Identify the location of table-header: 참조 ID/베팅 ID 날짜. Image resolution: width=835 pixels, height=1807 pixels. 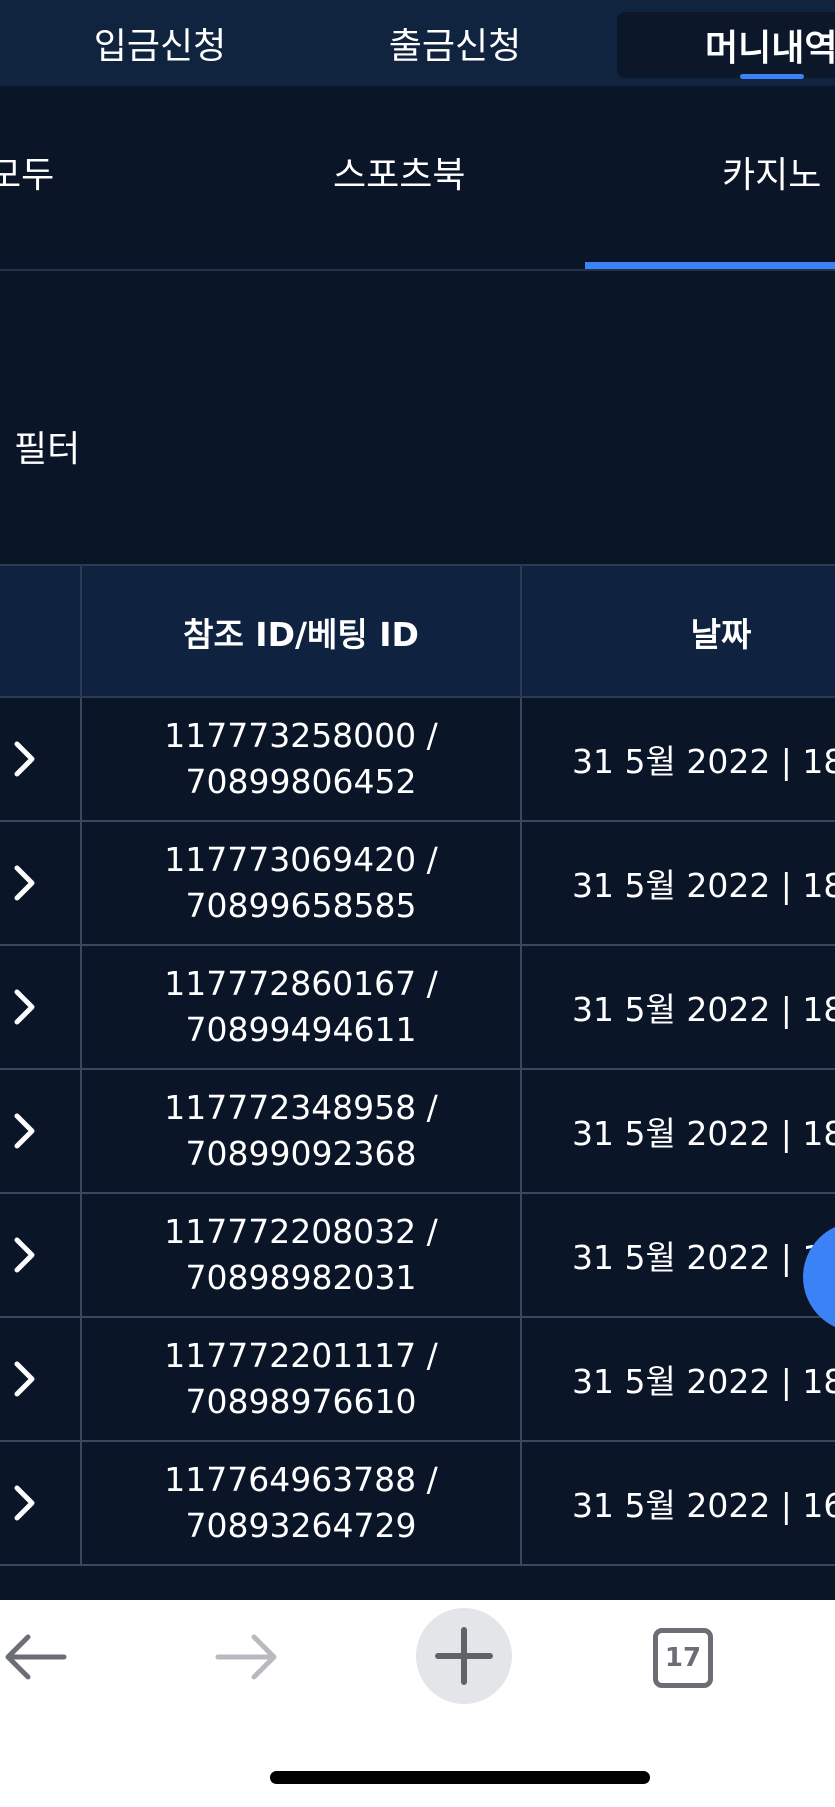
(417, 631).